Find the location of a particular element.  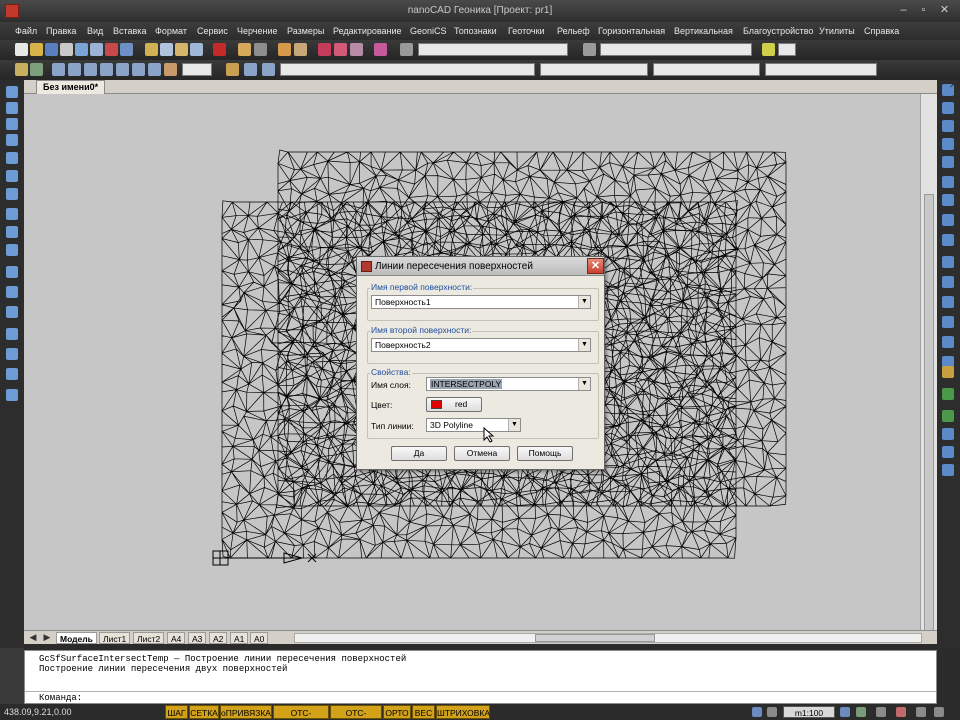

erase-icon is located at coordinates (380, 49).